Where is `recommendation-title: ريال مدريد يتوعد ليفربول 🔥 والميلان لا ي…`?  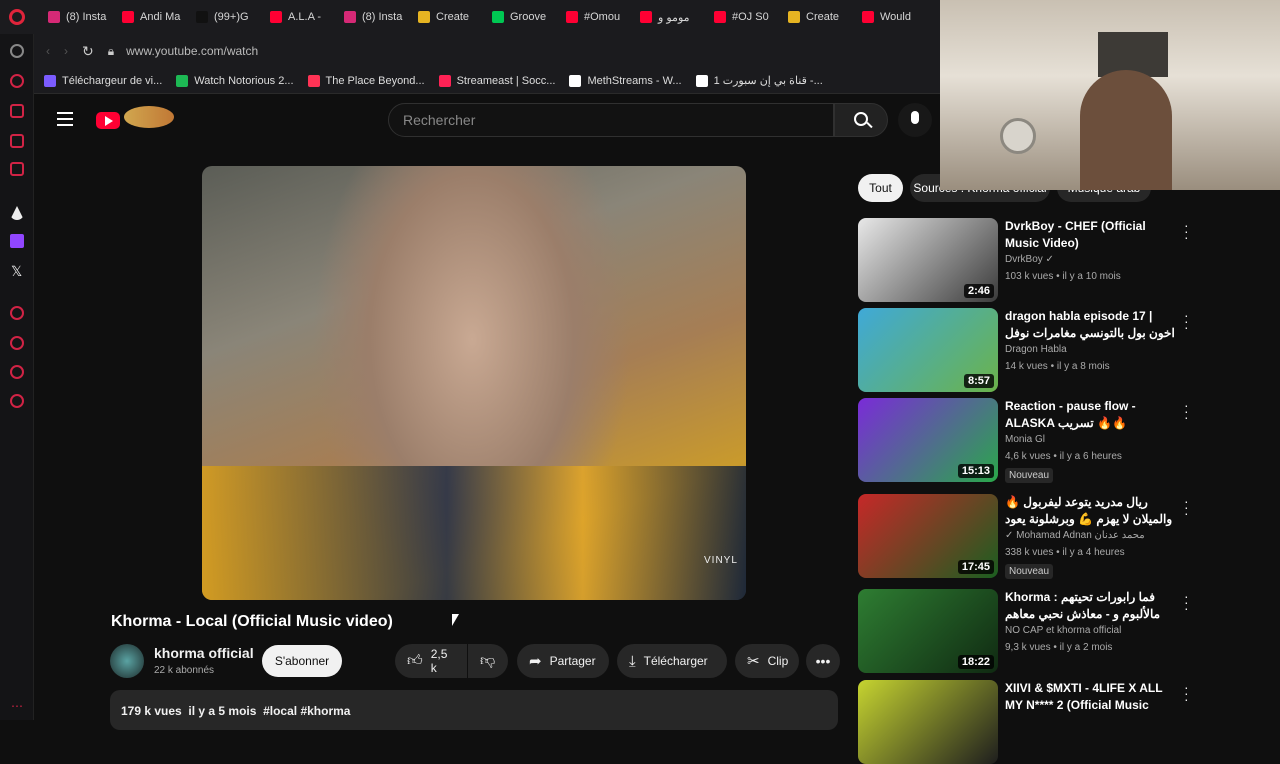 recommendation-title: ريال مدريد يتوعد ليفربول 🔥 والميلان لا ي… is located at coordinates (1090, 511).